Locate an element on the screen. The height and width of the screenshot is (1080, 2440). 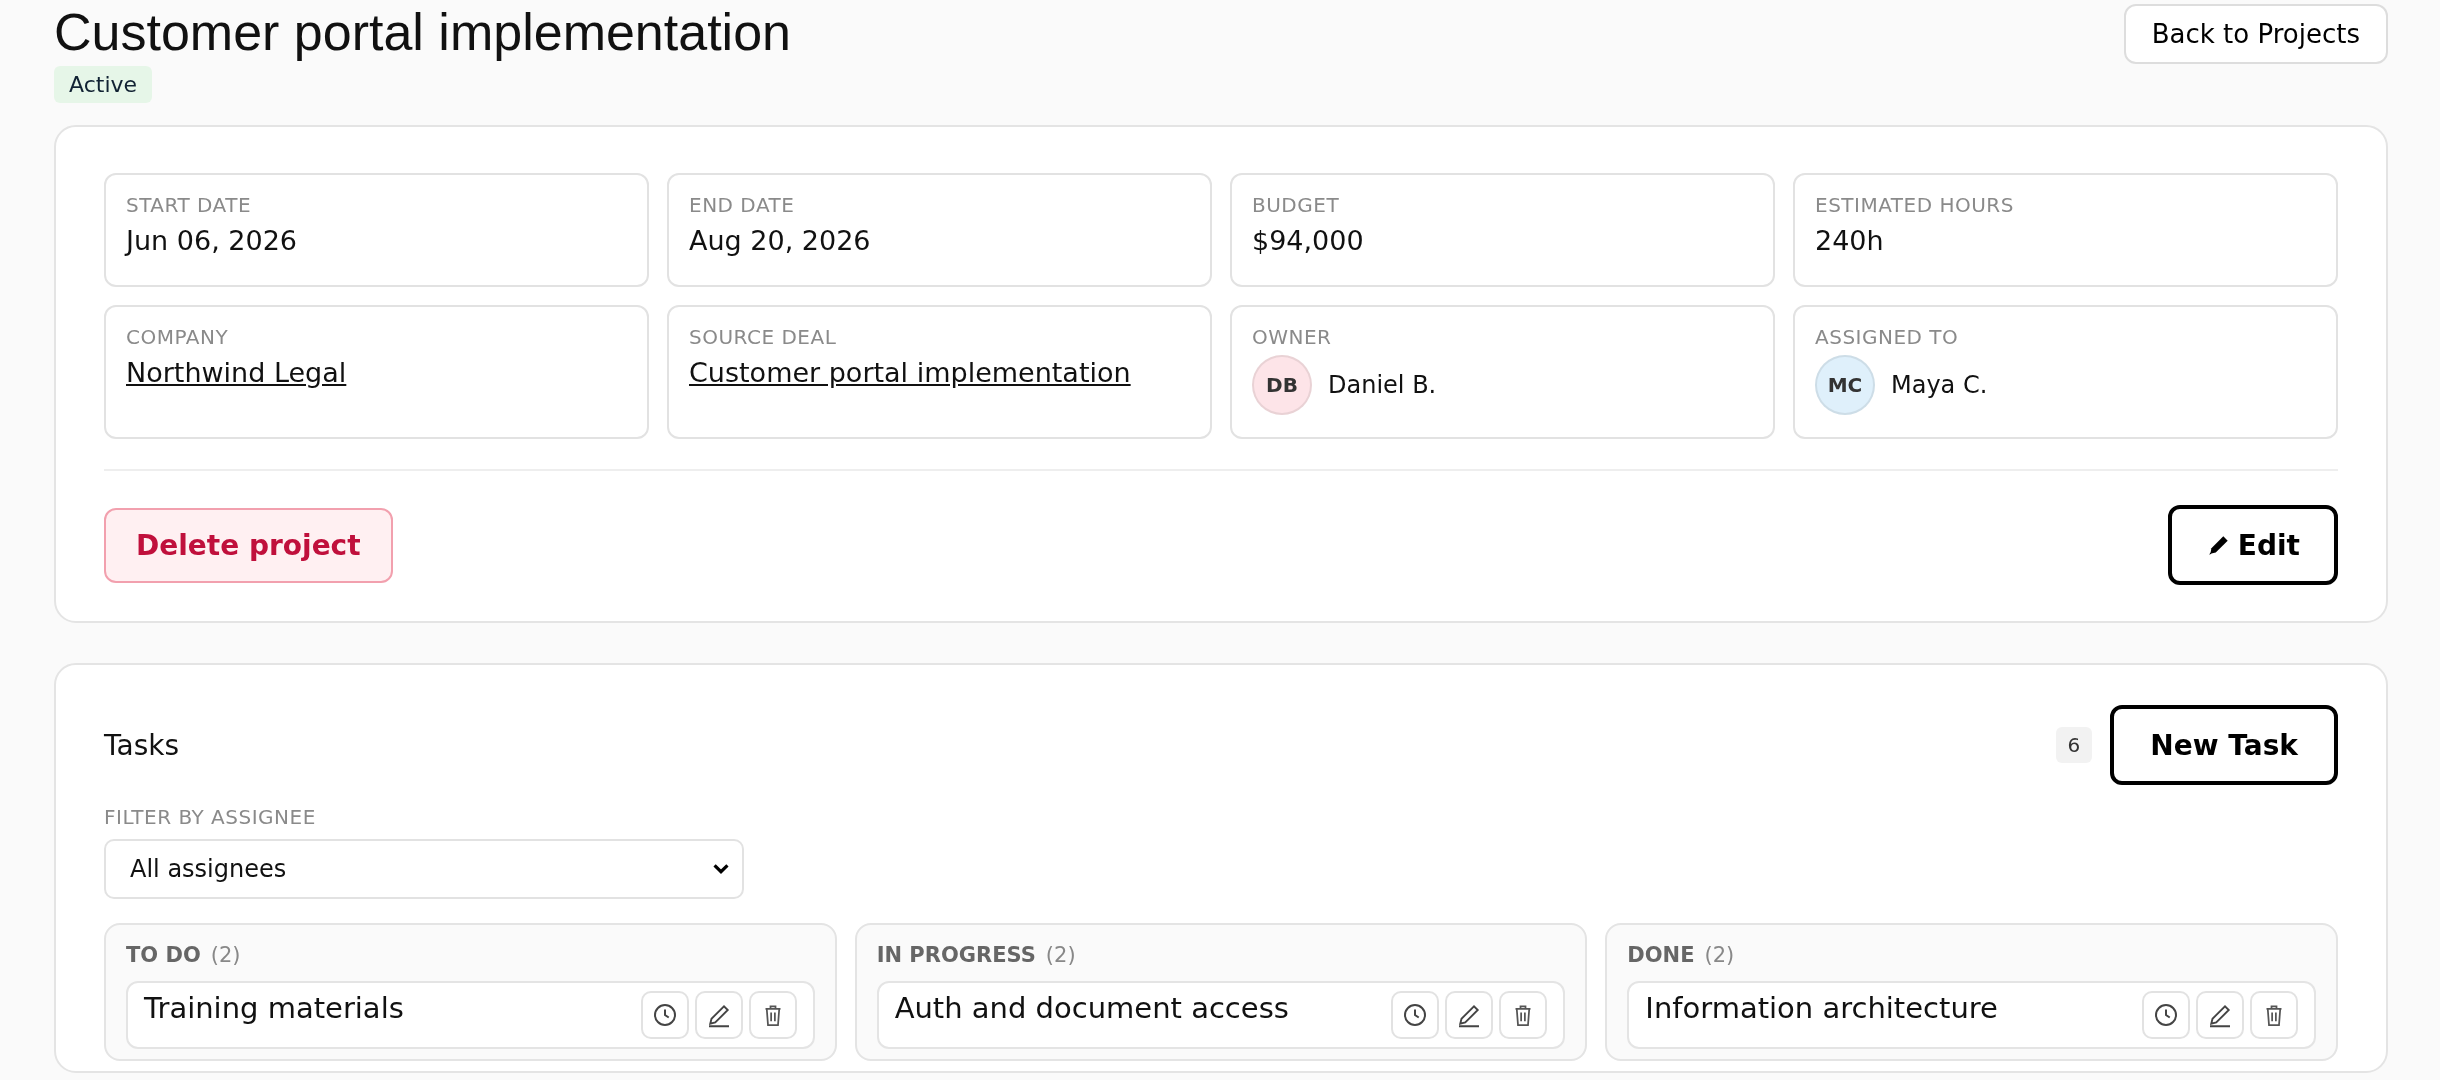
field-label: SOURCE DEAL is located at coordinates (763, 337).